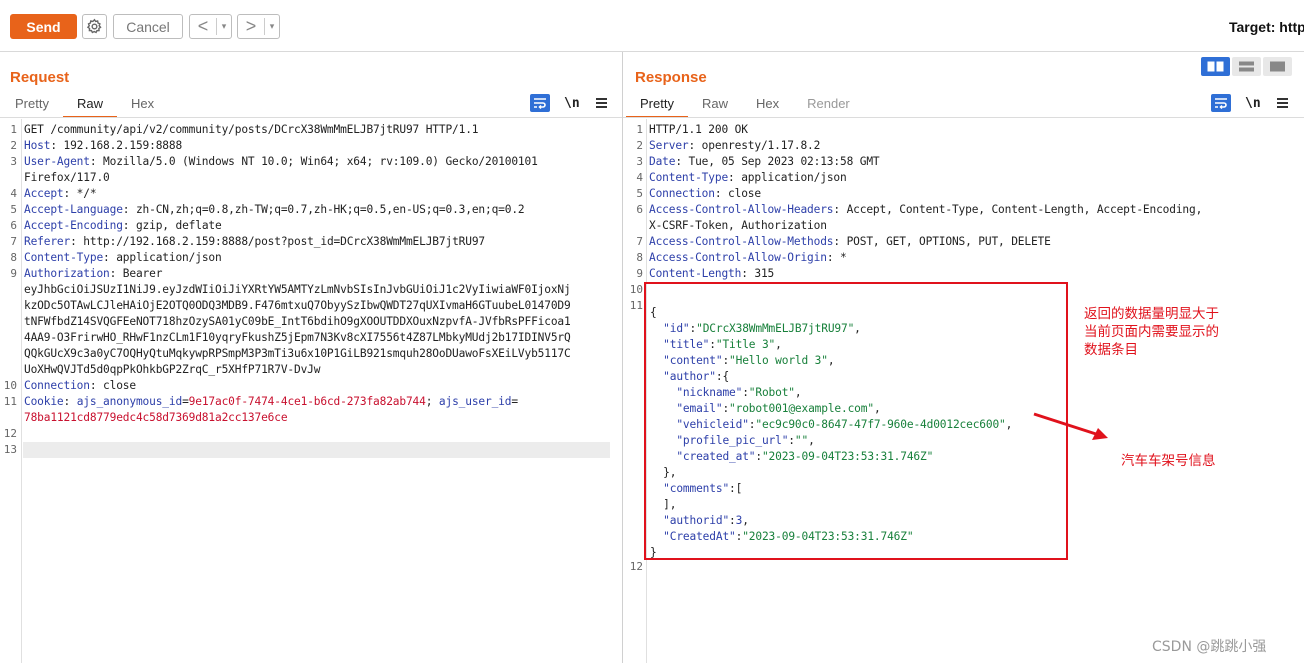 The height and width of the screenshot is (663, 1304). I want to click on settings-button, so click(94, 26).